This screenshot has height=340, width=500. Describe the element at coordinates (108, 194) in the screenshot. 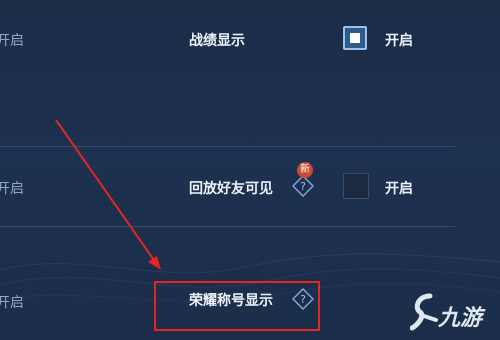

I see `annotation-arrow` at that location.